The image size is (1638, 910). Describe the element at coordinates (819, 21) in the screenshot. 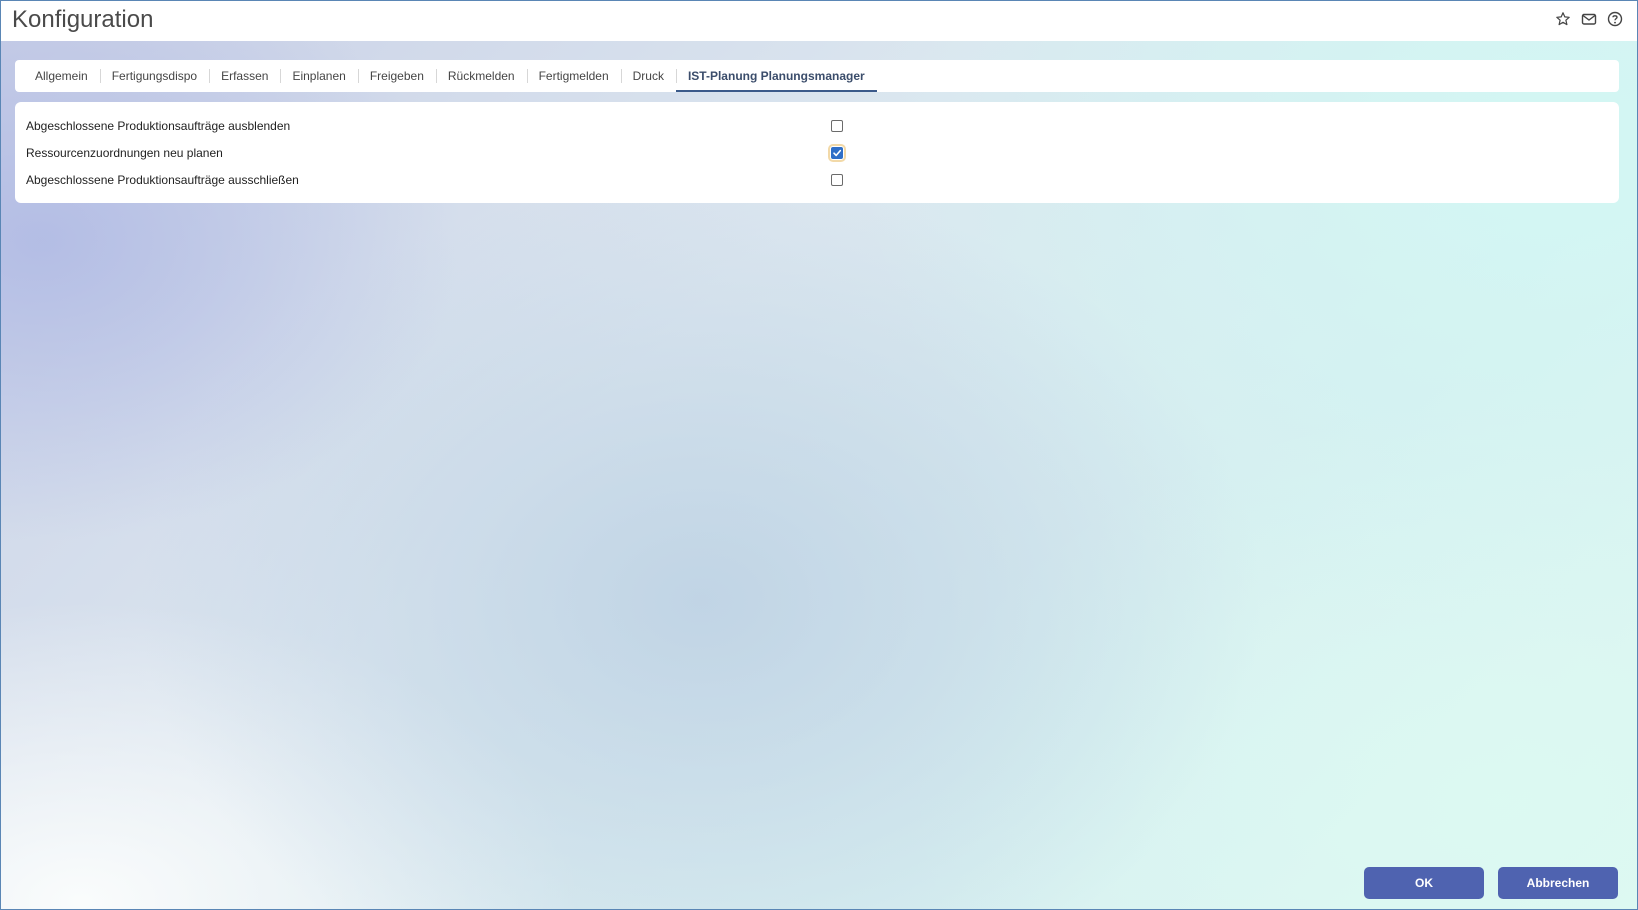

I see `title-bar: Konfiguration` at that location.